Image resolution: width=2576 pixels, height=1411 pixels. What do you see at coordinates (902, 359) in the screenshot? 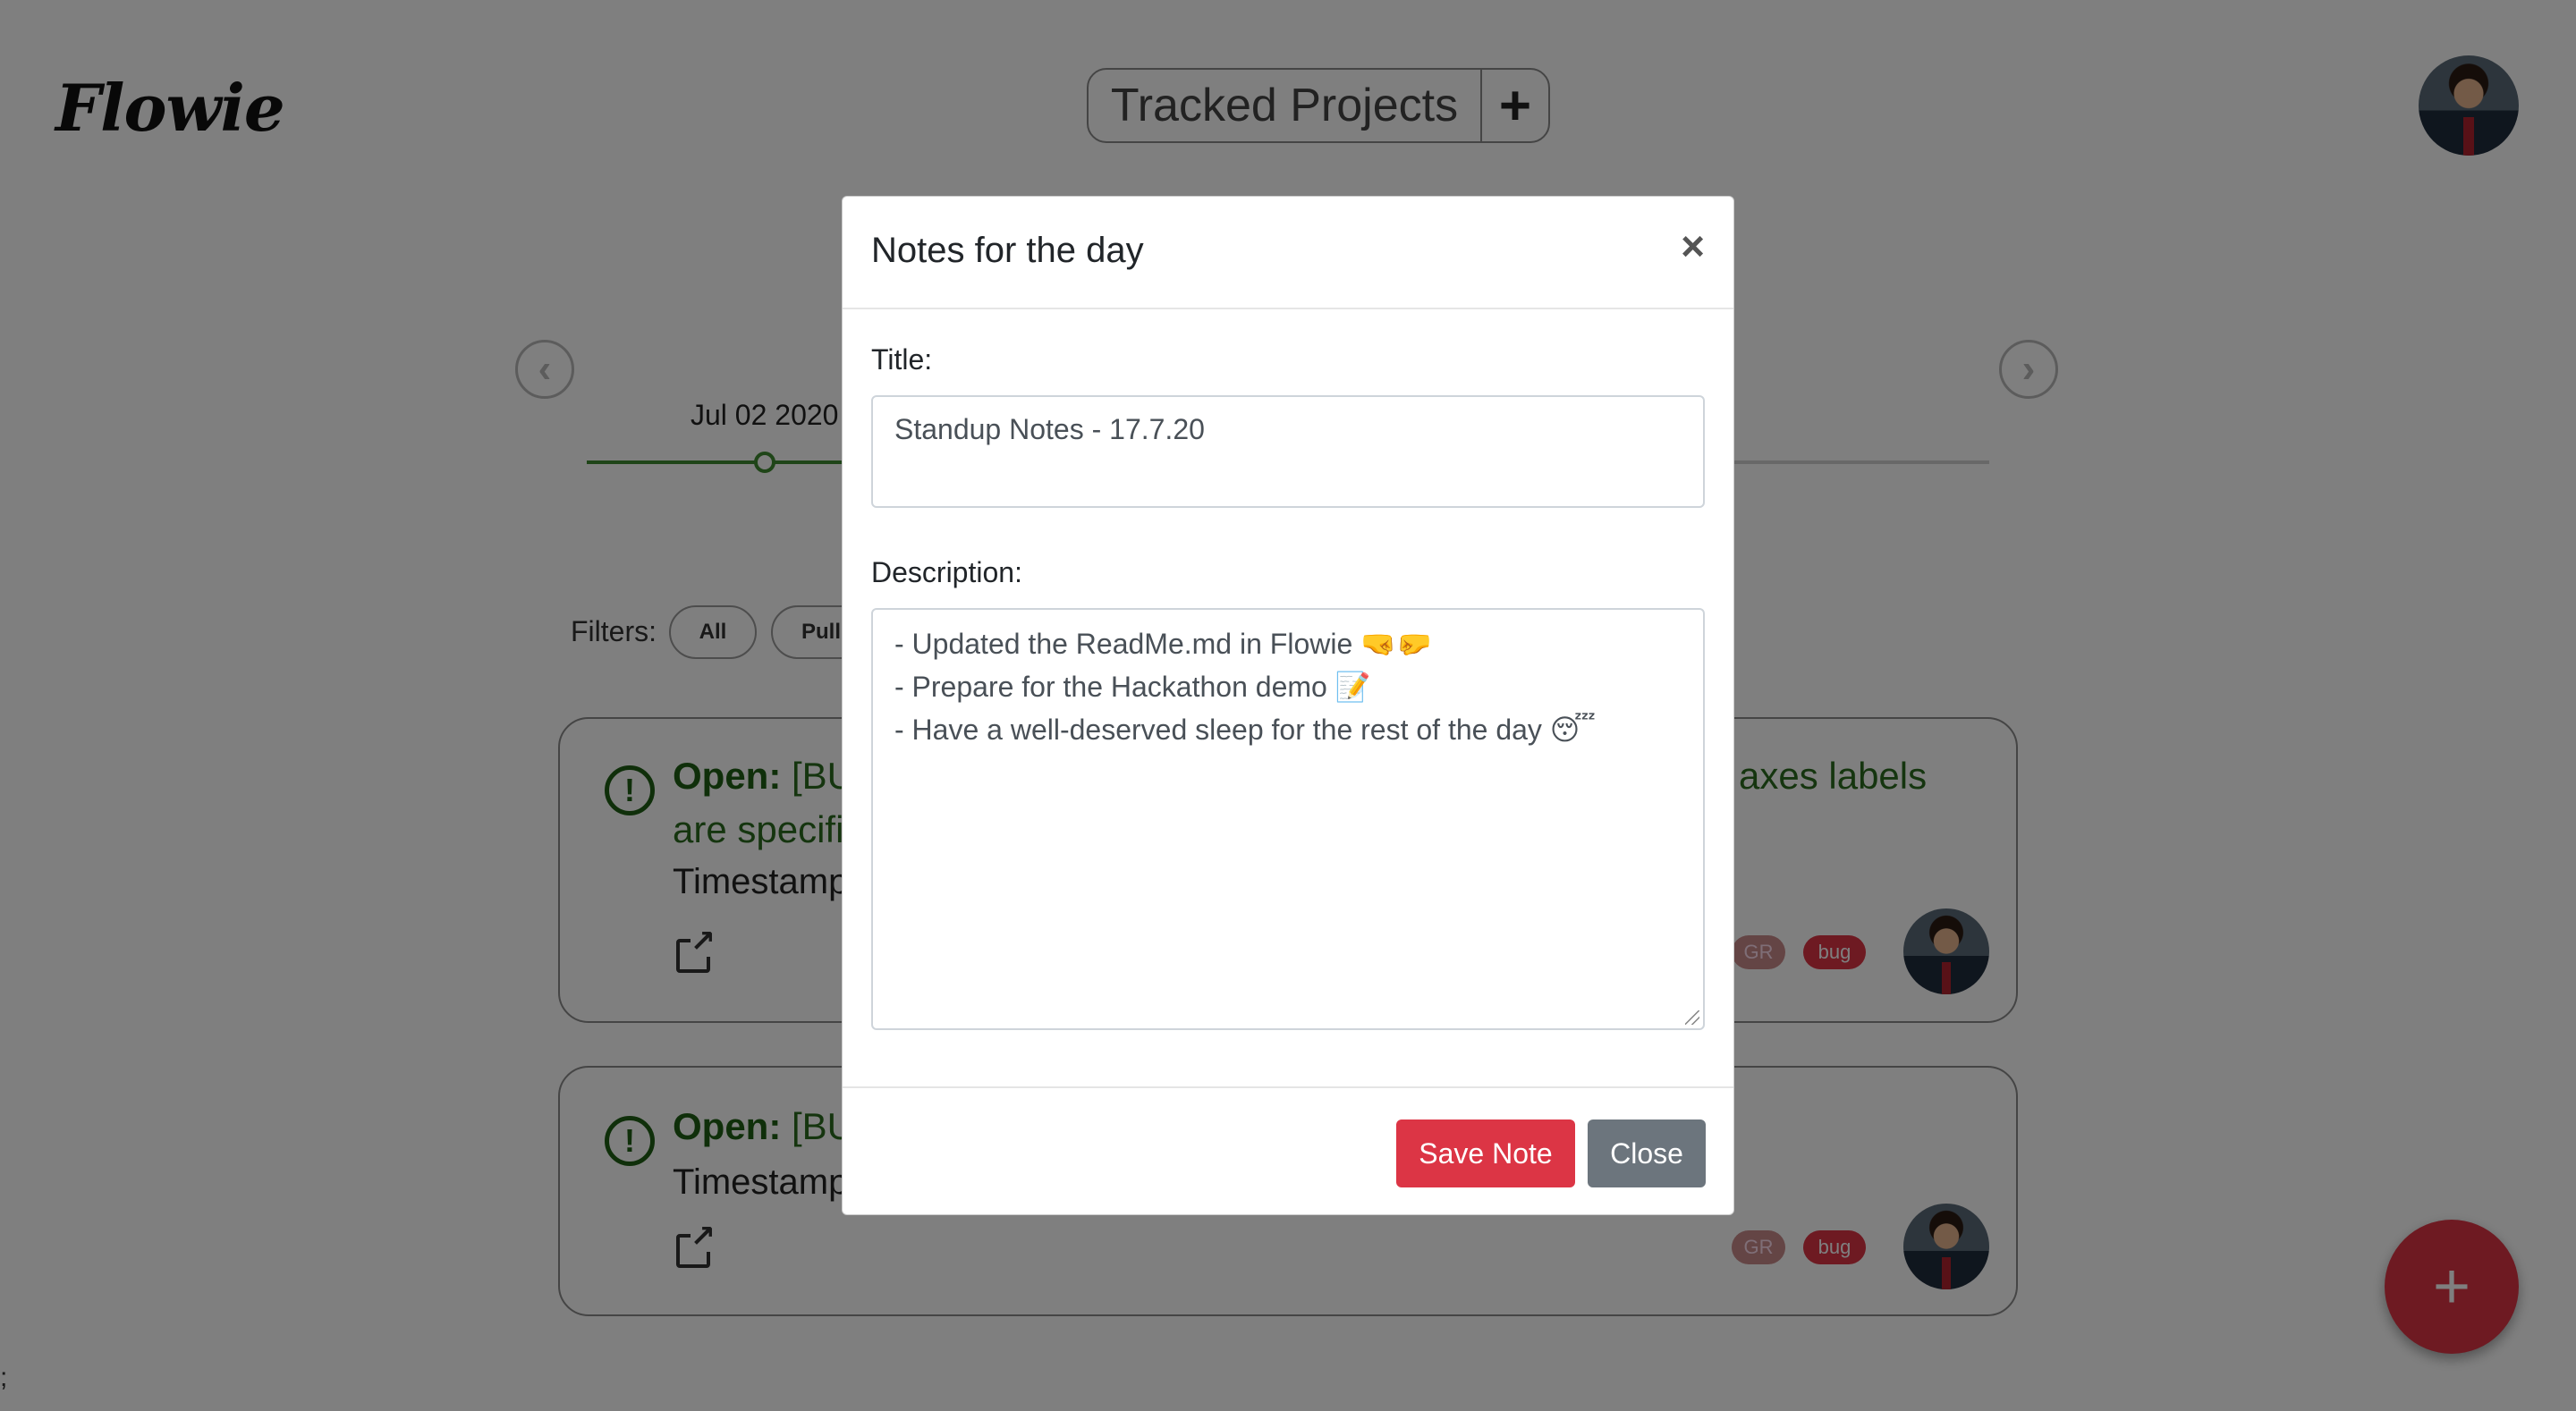
I see `title-label: Title:` at bounding box center [902, 359].